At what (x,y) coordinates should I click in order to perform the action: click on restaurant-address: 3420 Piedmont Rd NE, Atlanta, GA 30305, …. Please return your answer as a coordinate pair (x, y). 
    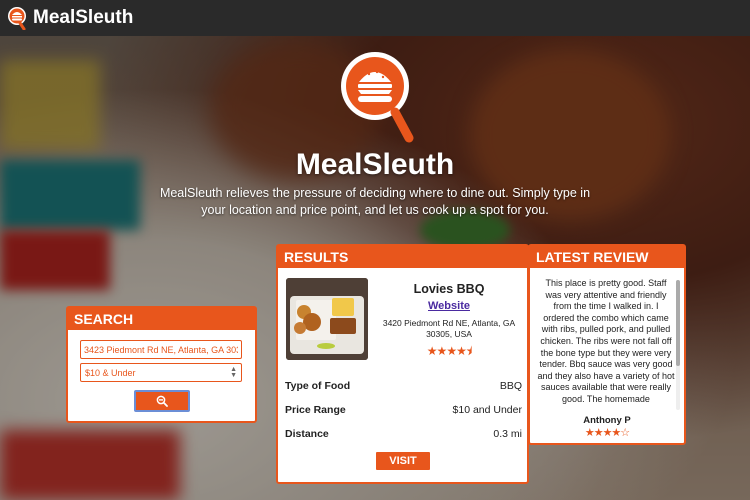
    Looking at the image, I should click on (449, 328).